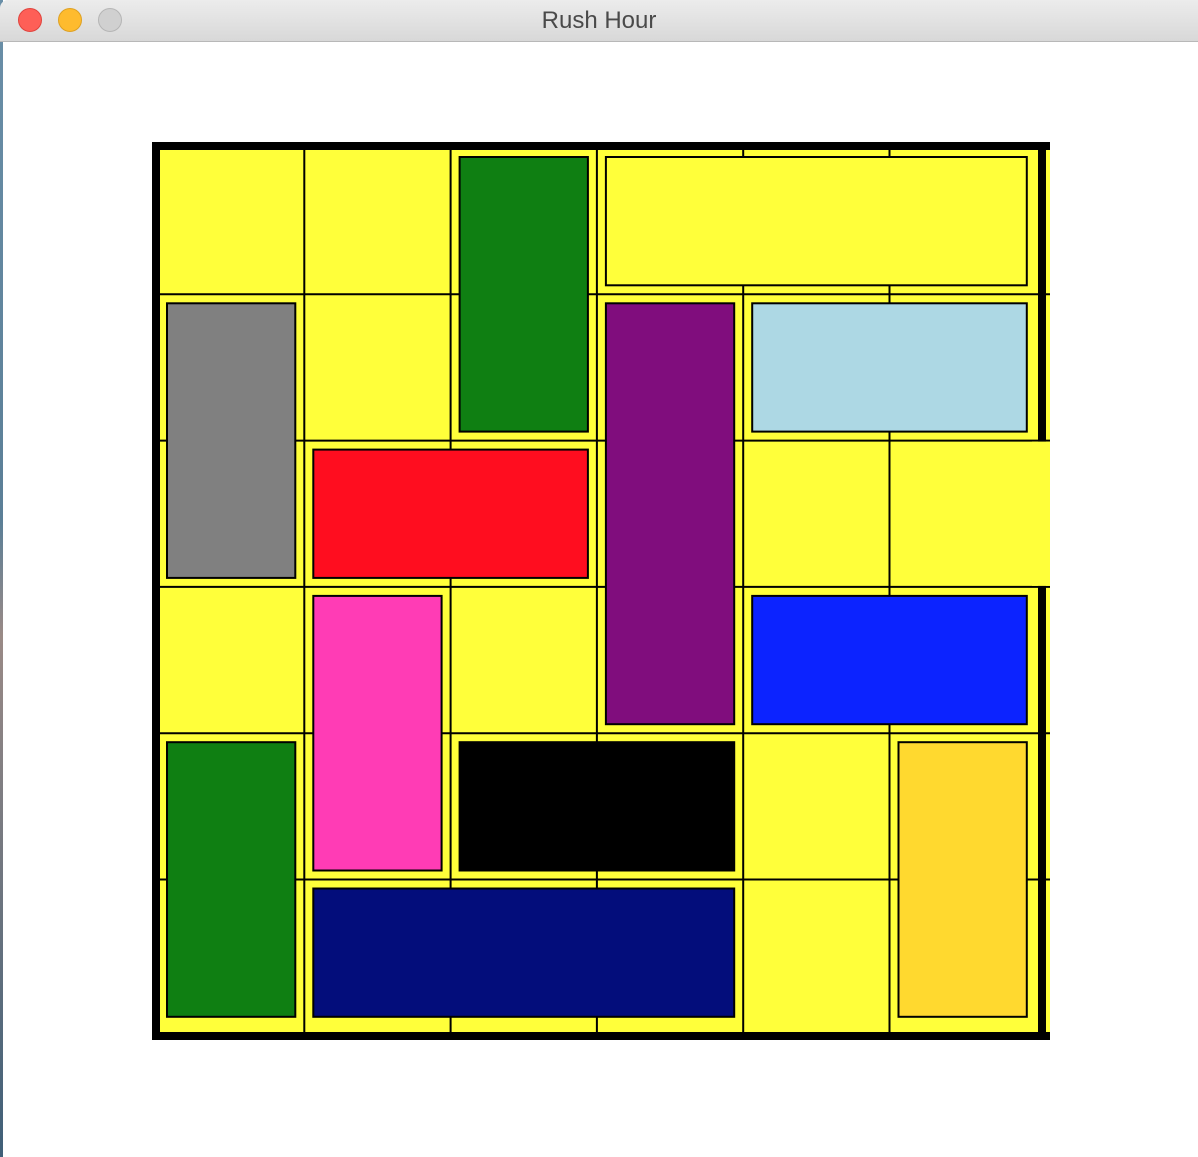 The height and width of the screenshot is (1157, 1198). Describe the element at coordinates (816, 221) in the screenshot. I see `vehicle-yellow-top` at that location.